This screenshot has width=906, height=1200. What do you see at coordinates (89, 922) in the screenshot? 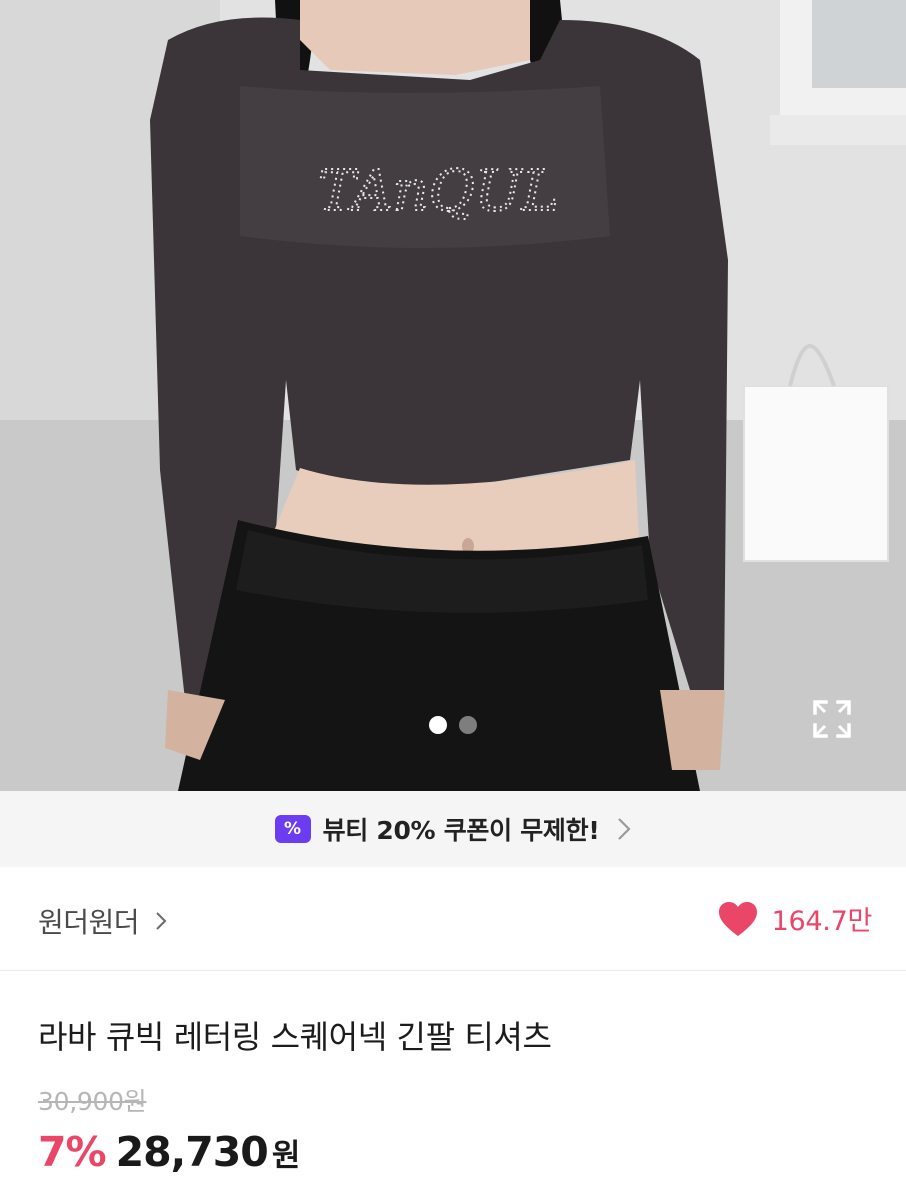
I see `store-name: 원더원더` at bounding box center [89, 922].